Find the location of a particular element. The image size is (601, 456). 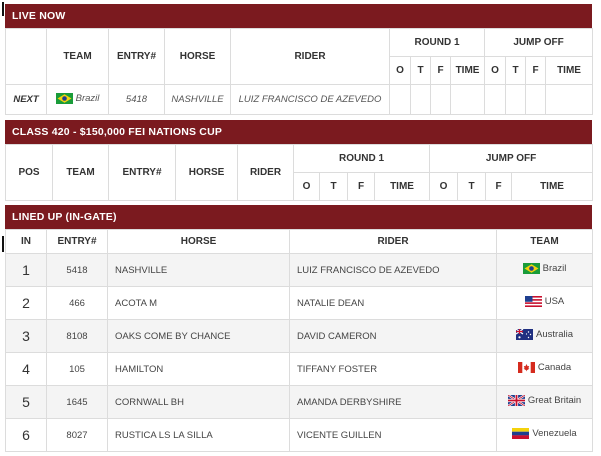

next-r1-t is located at coordinates (420, 99).